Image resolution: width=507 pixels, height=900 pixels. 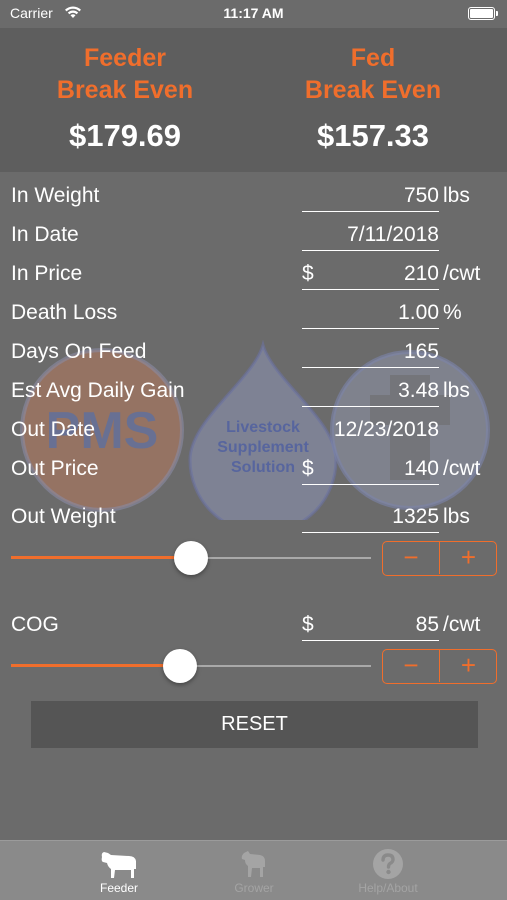 What do you see at coordinates (456, 390) in the screenshot?
I see `est-adg-unit: lbs` at bounding box center [456, 390].